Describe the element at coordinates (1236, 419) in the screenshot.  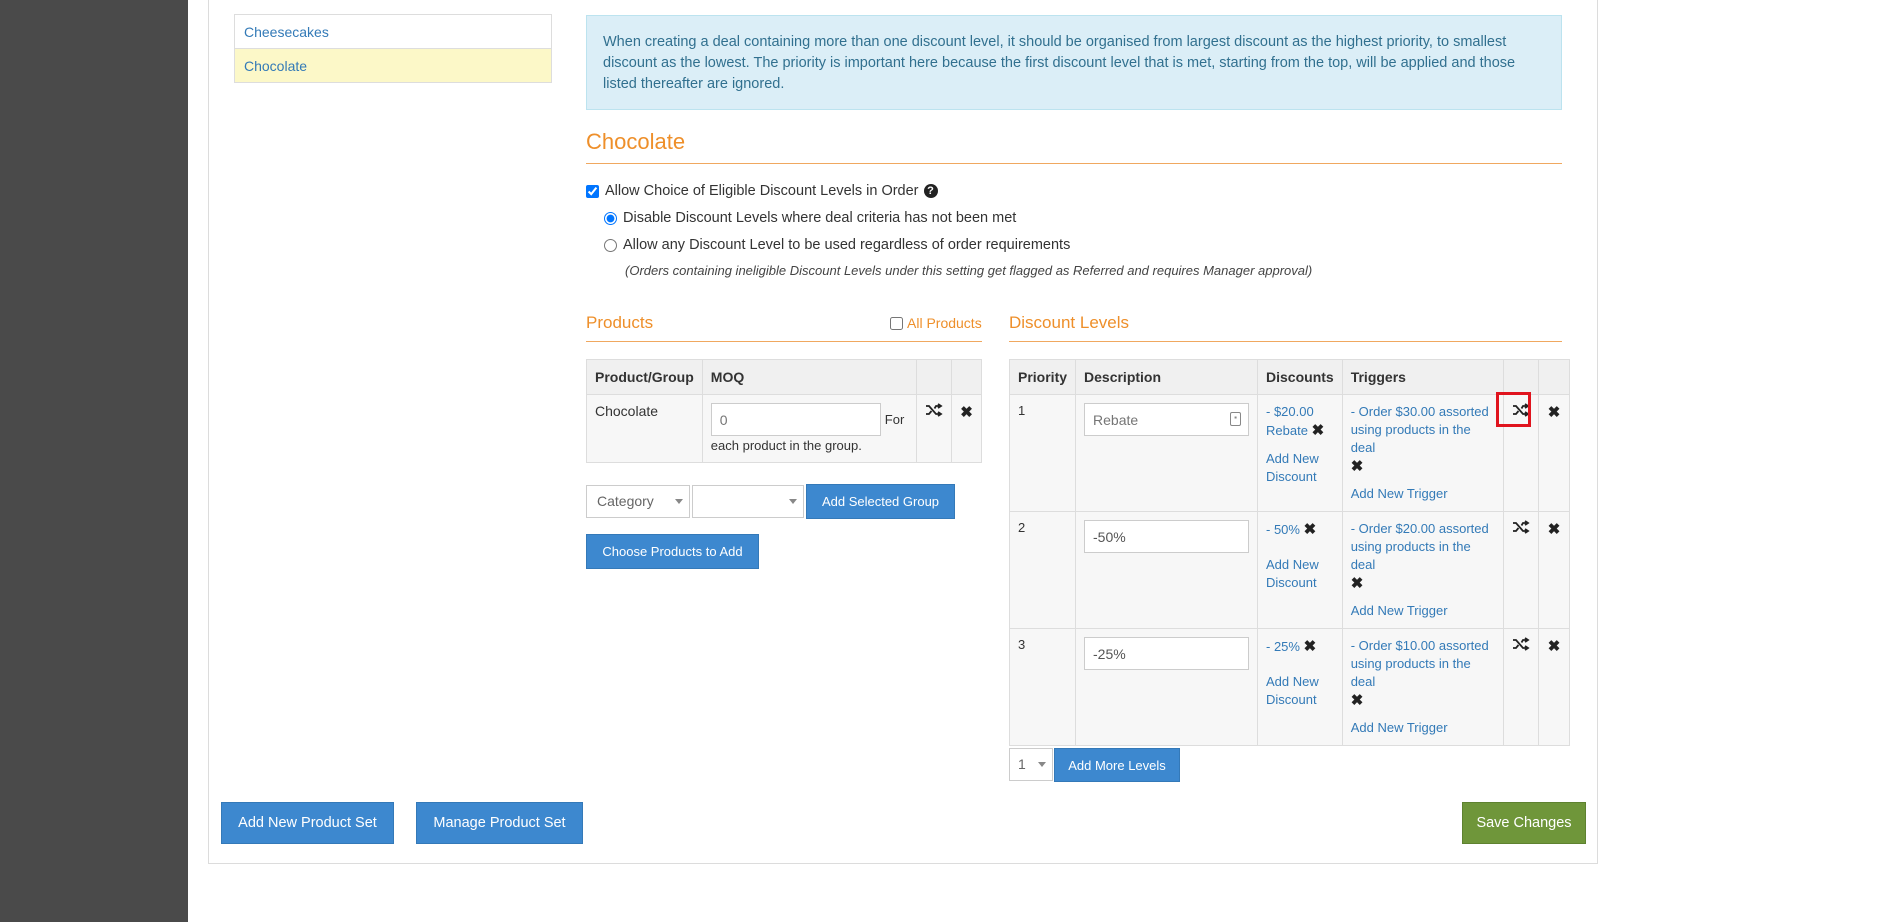
I see `contact-card-icon: ▪` at that location.